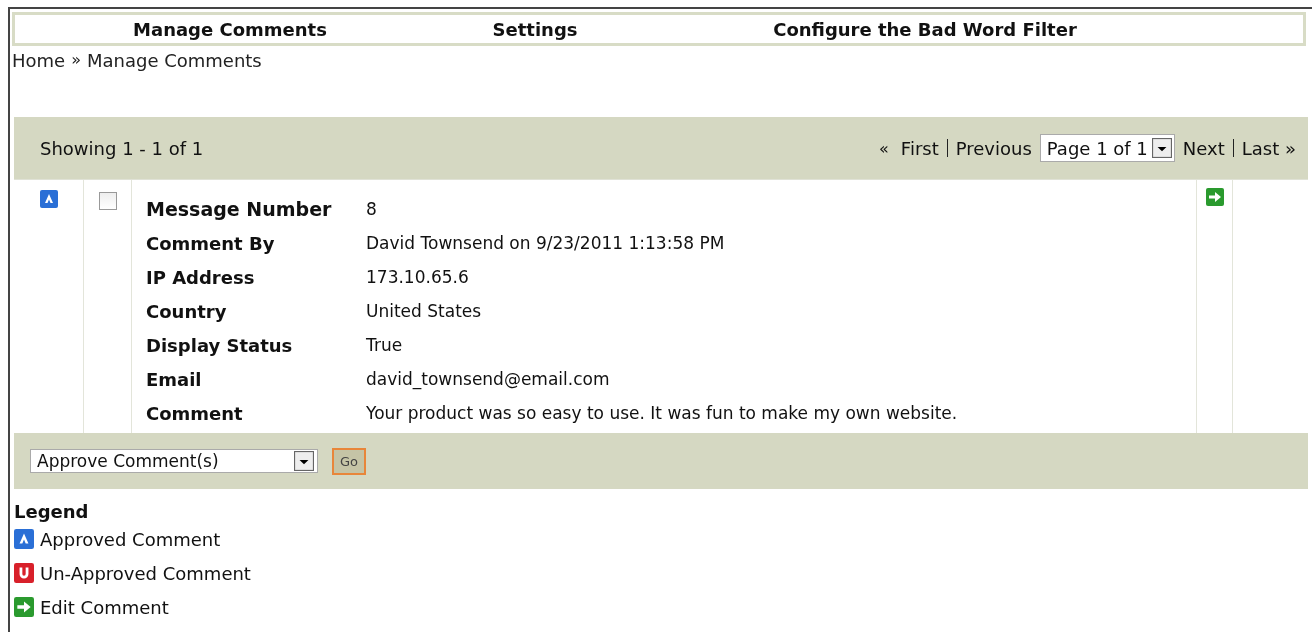  What do you see at coordinates (925, 29) in the screenshot?
I see `nav-link: Configure the Bad Word Filter` at bounding box center [925, 29].